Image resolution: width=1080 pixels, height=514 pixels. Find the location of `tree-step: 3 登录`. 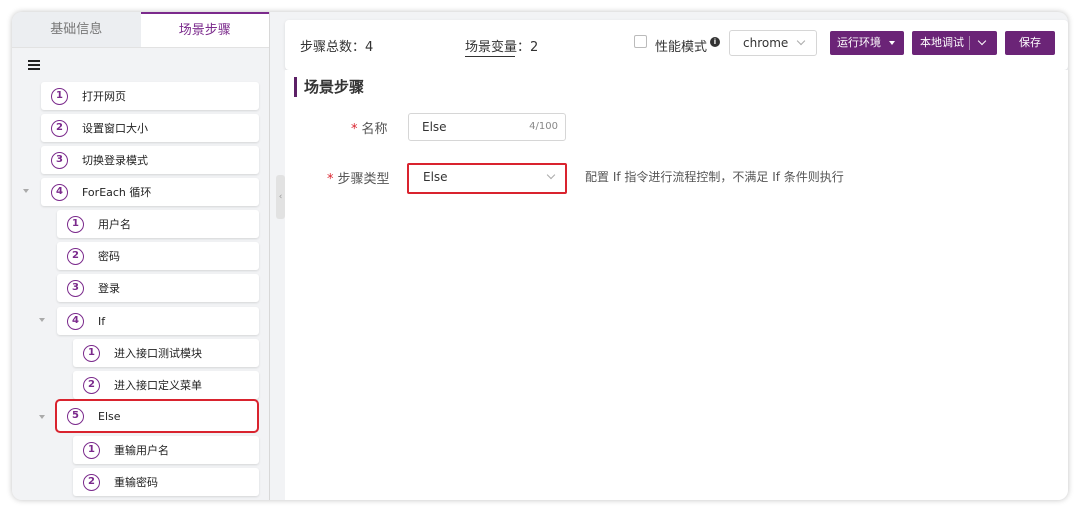

tree-step: 3 登录 is located at coordinates (158, 288).